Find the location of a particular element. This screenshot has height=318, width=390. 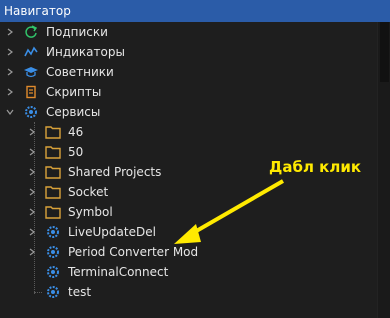

annotation-arrow-icon is located at coordinates (229, 211).